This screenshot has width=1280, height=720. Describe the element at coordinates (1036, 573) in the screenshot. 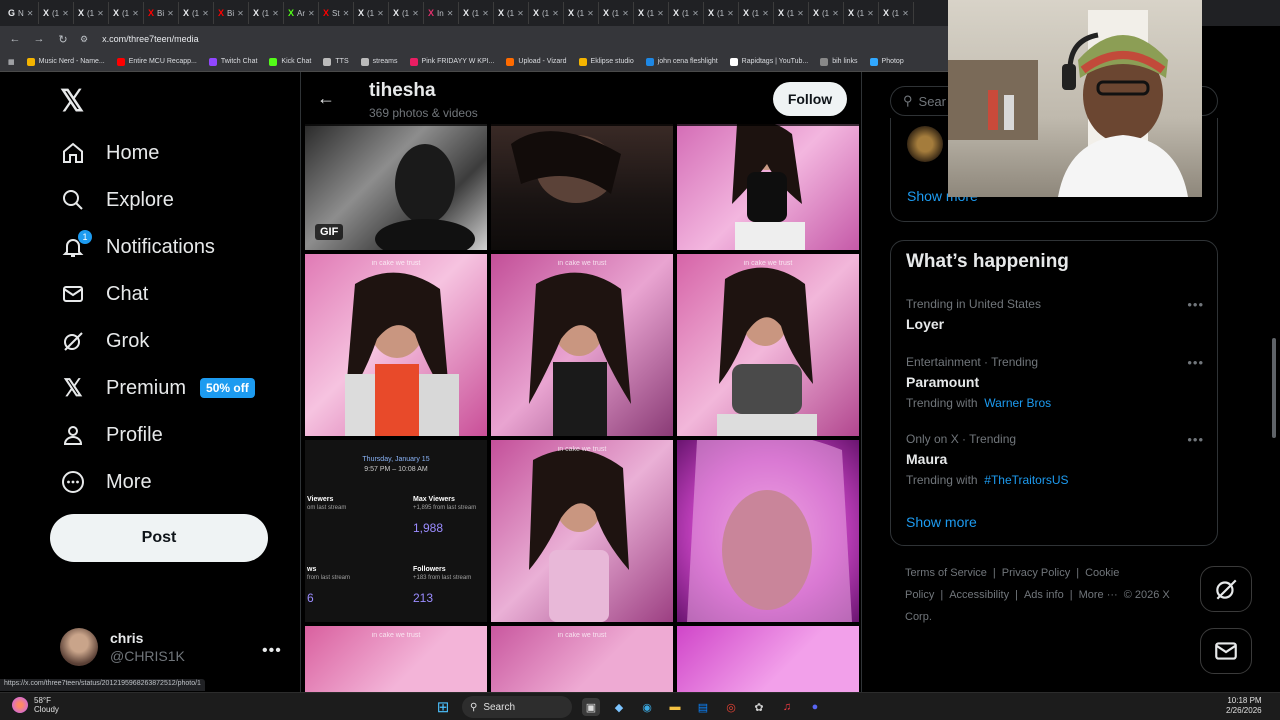

I see `footer-link: Privacy Policy` at that location.